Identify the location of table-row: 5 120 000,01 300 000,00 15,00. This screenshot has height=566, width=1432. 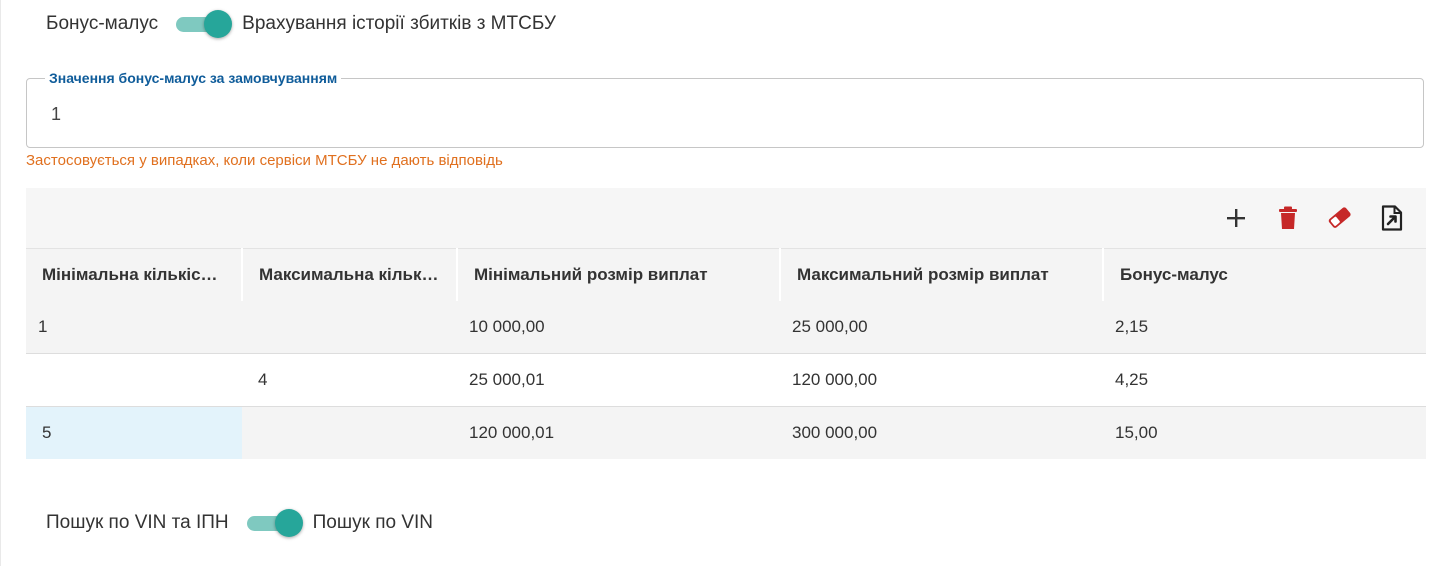
(726, 432).